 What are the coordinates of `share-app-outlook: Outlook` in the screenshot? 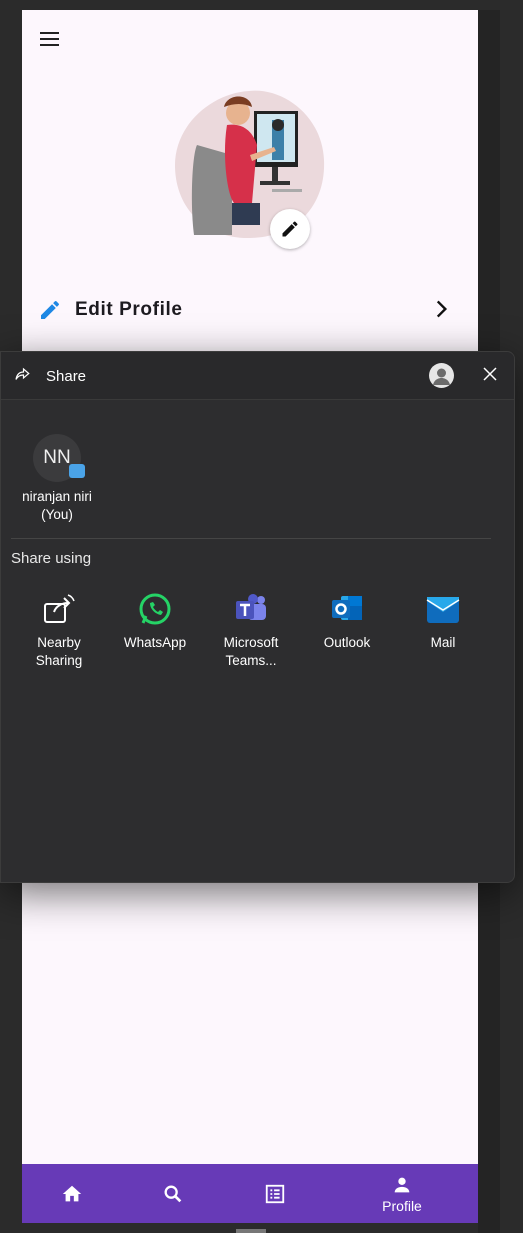 It's located at (347, 622).